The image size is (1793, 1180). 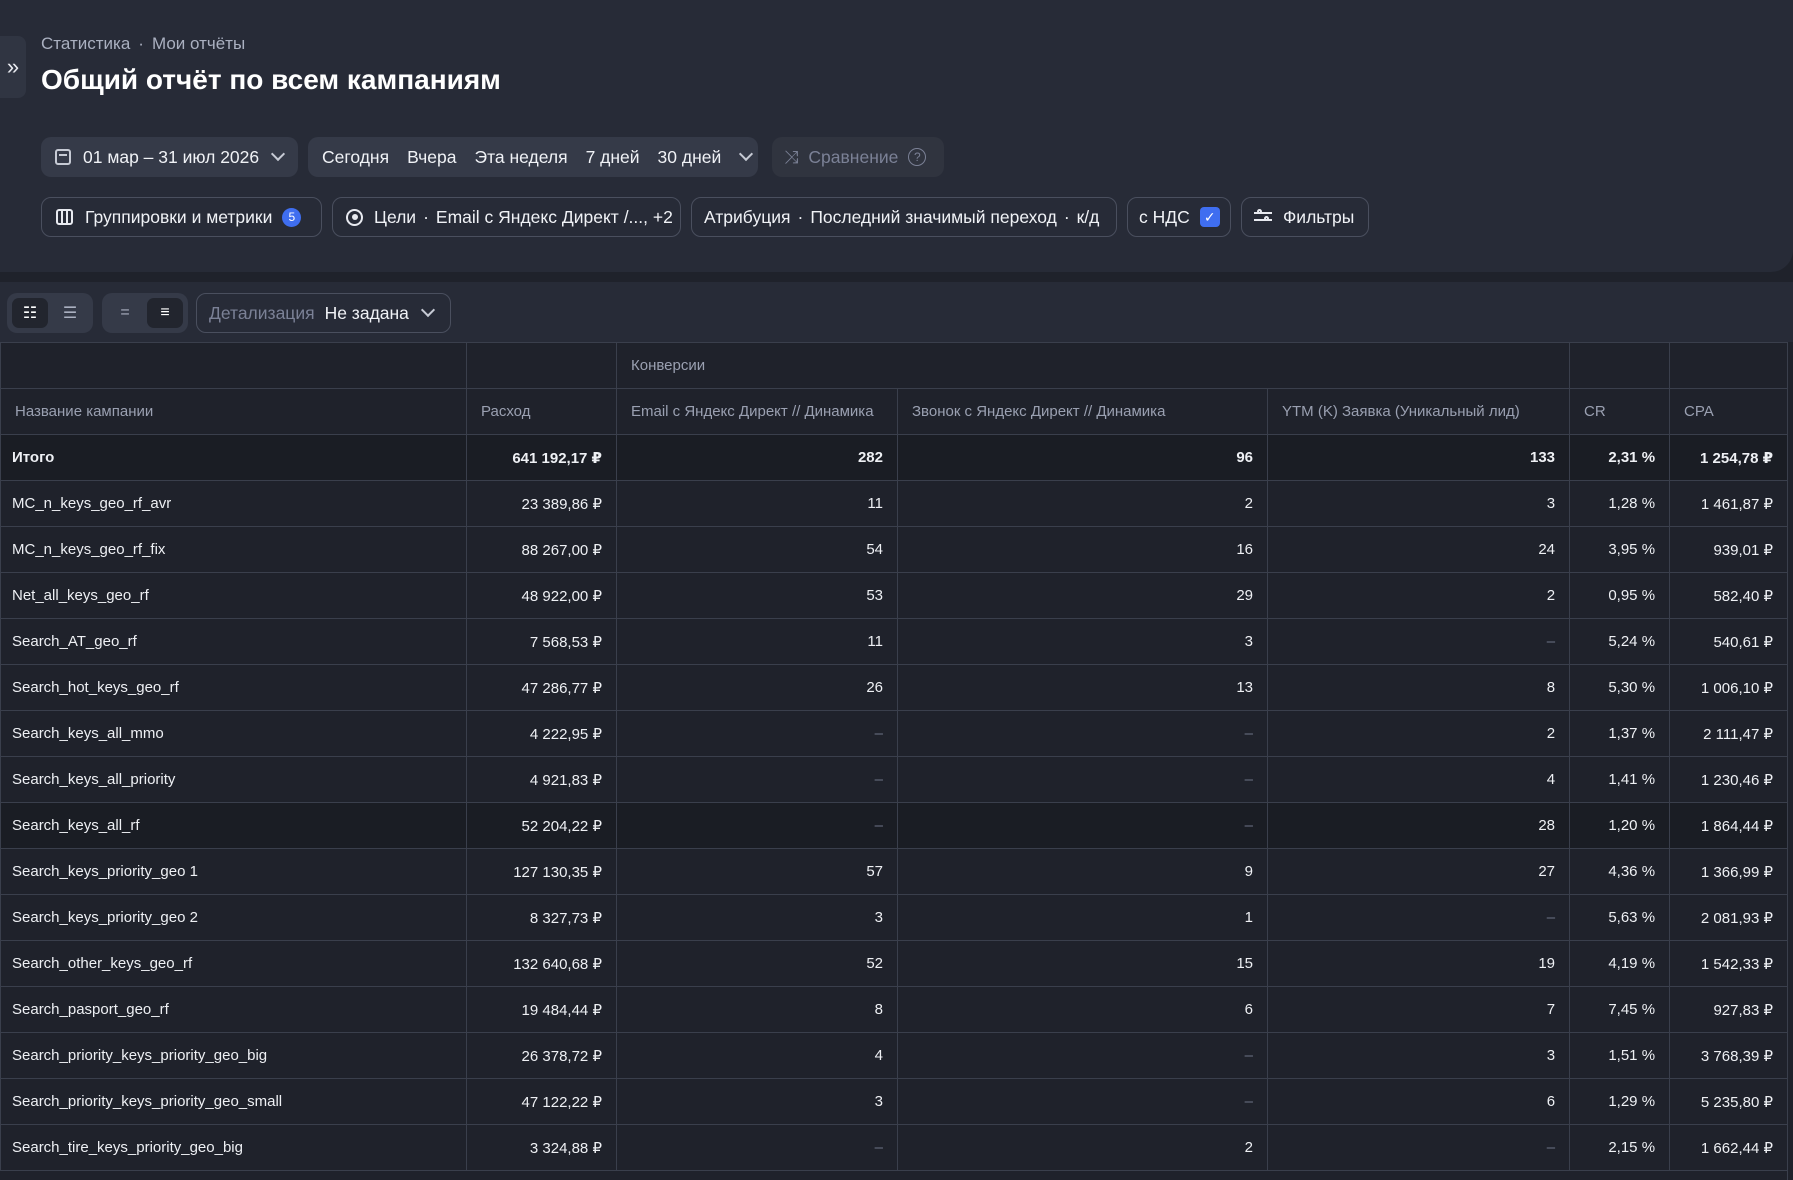 What do you see at coordinates (323, 313) in the screenshot?
I see `detail-selector: Детализация Не задана` at bounding box center [323, 313].